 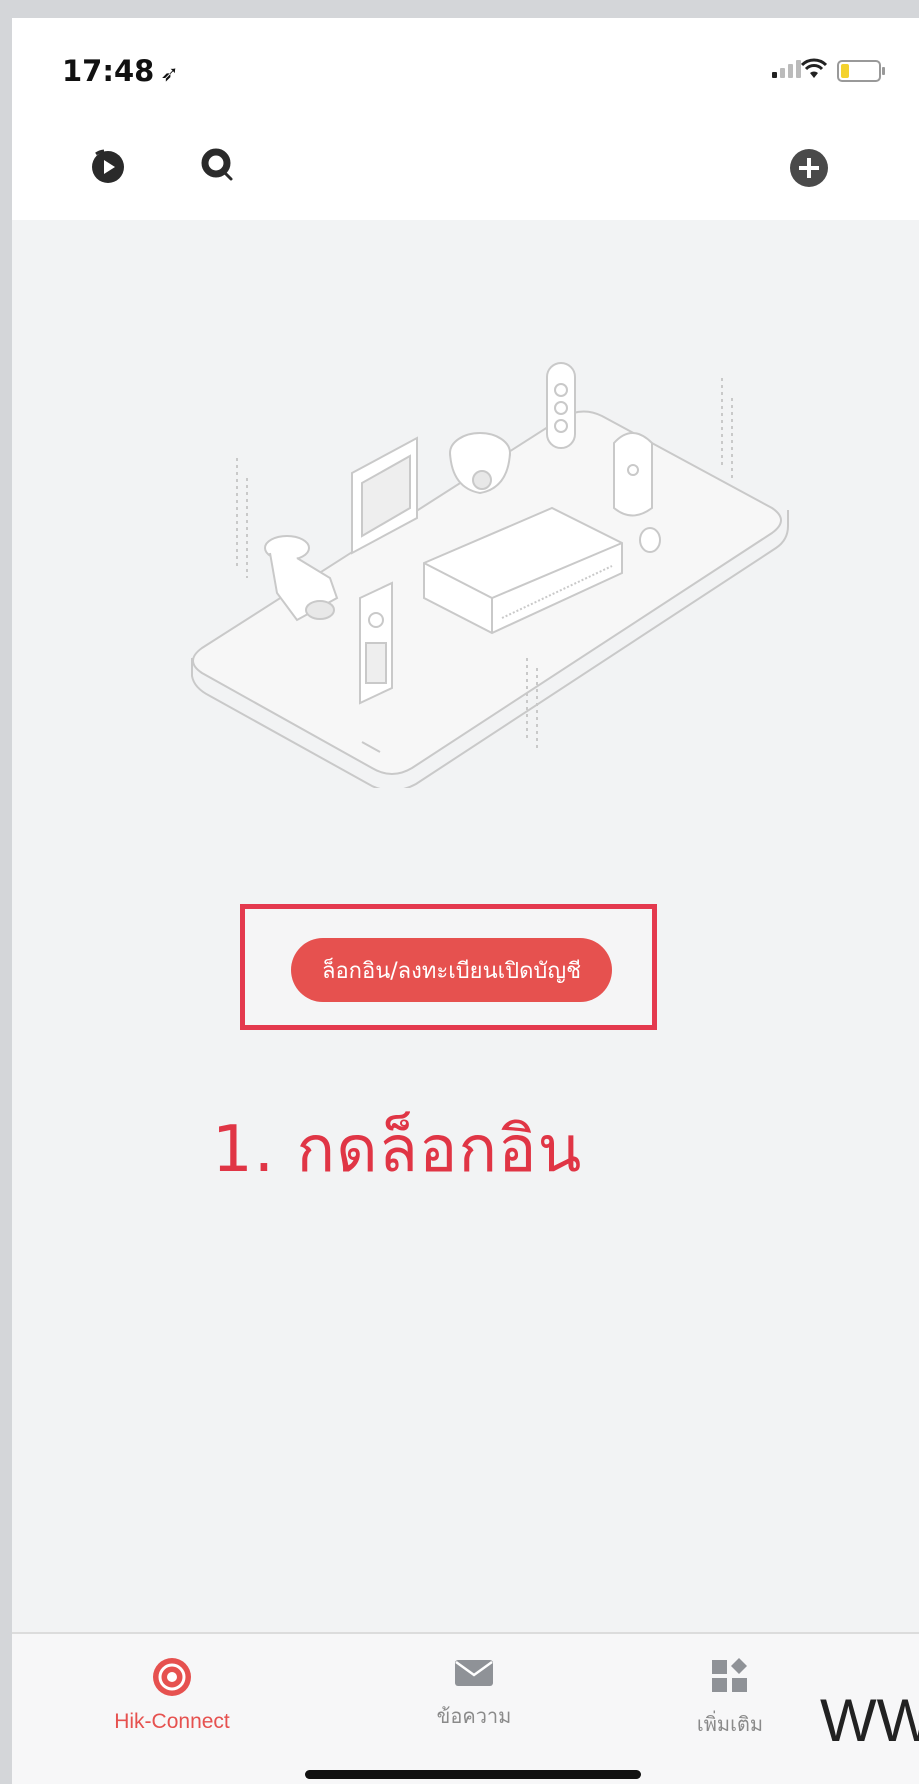 I want to click on login-register-button: ล็อกอิน/ลงทะเบียนเปิดบัญชี, so click(x=451, y=970).